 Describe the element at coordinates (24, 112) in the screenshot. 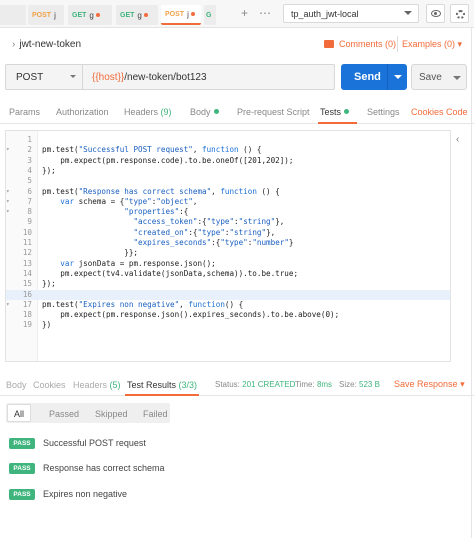

I see `tab-params: Params` at that location.